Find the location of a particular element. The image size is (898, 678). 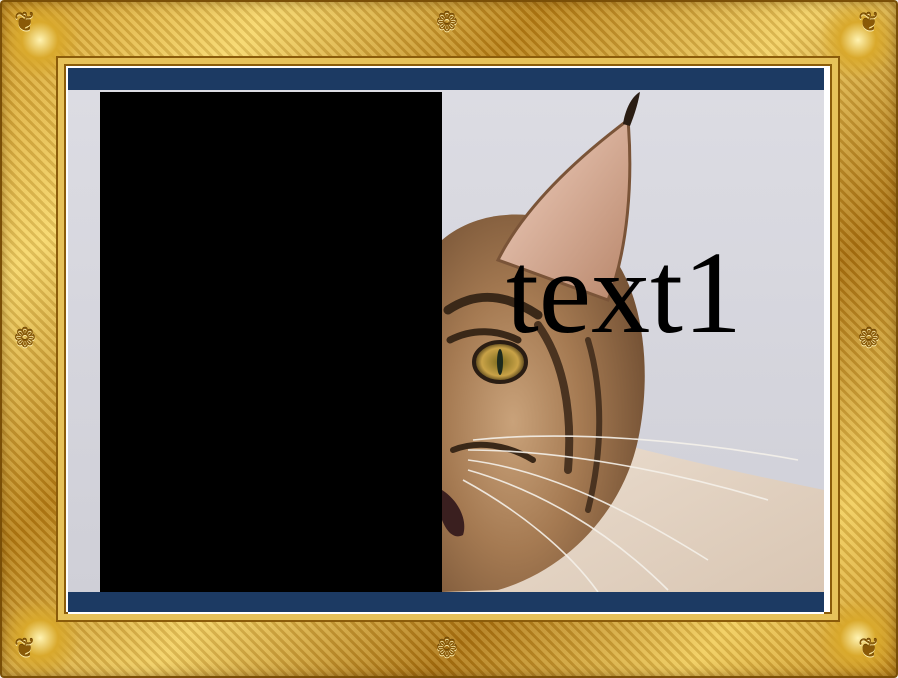

slide-bottom-bar is located at coordinates (446, 602).